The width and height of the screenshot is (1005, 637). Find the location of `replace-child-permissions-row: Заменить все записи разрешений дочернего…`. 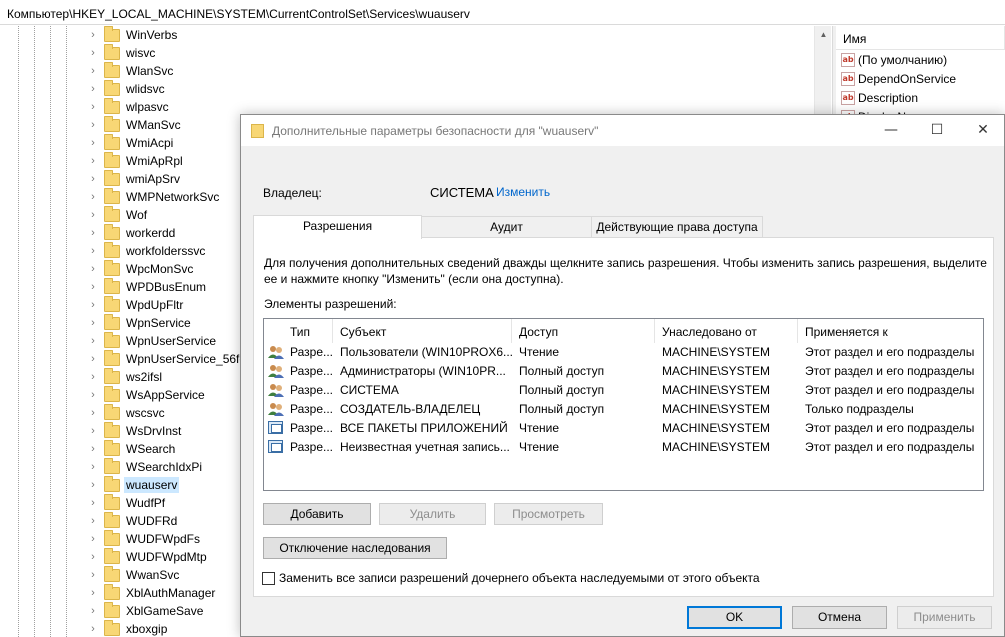

replace-child-permissions-row: Заменить все записи разрешений дочернего… is located at coordinates (511, 578).